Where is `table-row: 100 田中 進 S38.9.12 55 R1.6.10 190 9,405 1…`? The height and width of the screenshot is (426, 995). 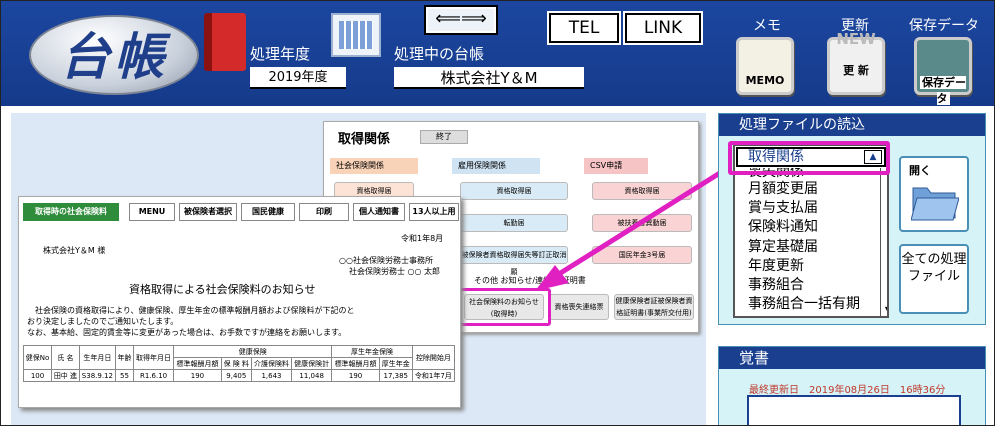 table-row: 100 田中 進 S38.9.12 55 R1.6.10 190 9,405 1… is located at coordinates (239, 375).